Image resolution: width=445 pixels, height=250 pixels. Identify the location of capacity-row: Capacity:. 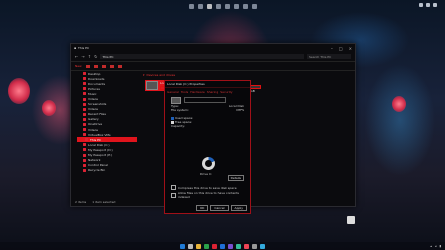
(207, 126).